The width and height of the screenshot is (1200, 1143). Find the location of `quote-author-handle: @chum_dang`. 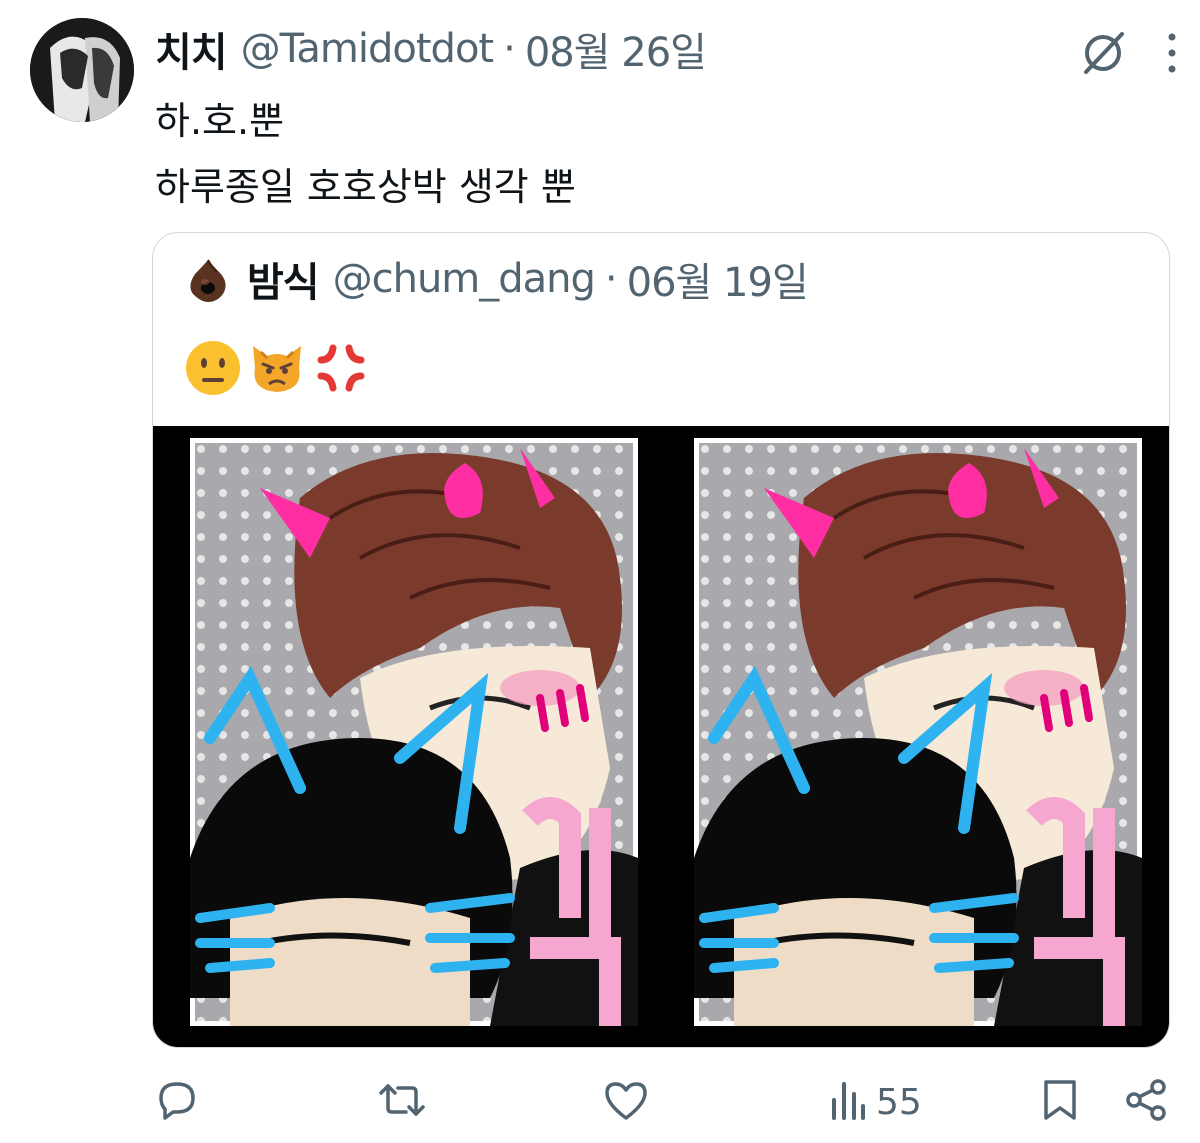

quote-author-handle: @chum_dang is located at coordinates (464, 279).